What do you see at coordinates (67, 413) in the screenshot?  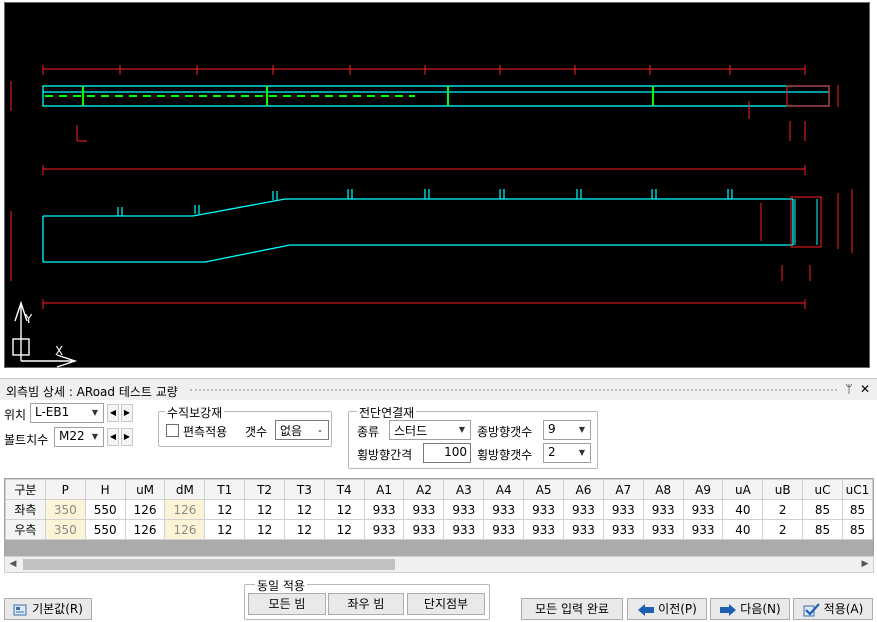 I see `position-select: L-EB1 ▼` at bounding box center [67, 413].